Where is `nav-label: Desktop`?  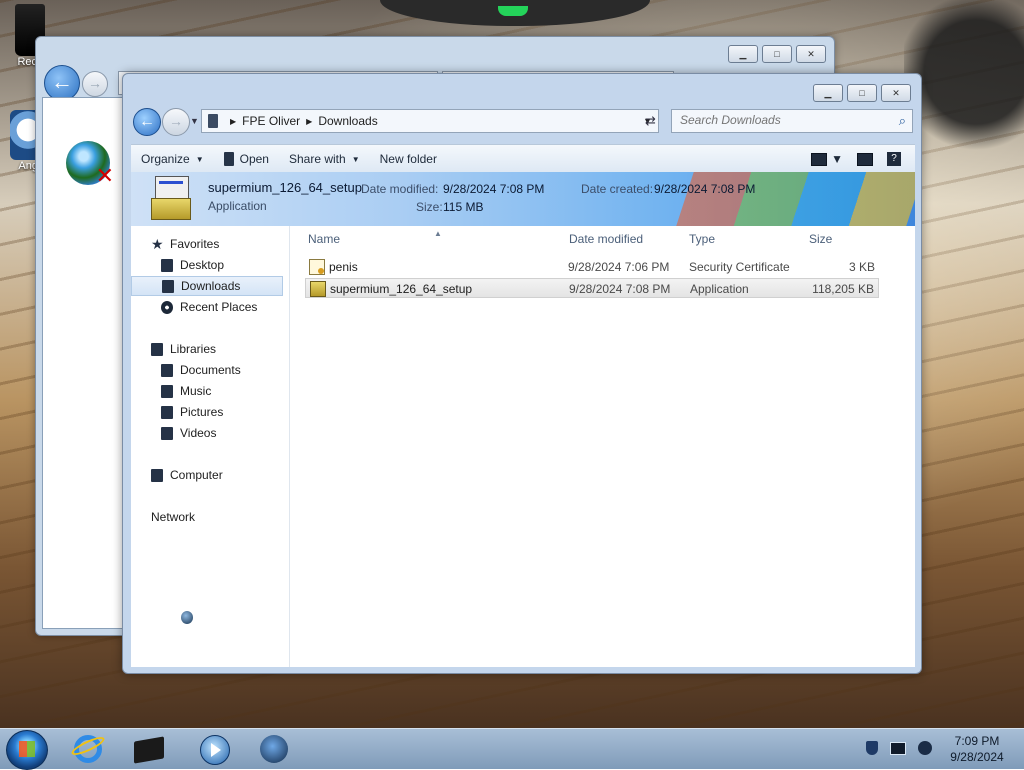 nav-label: Desktop is located at coordinates (202, 265).